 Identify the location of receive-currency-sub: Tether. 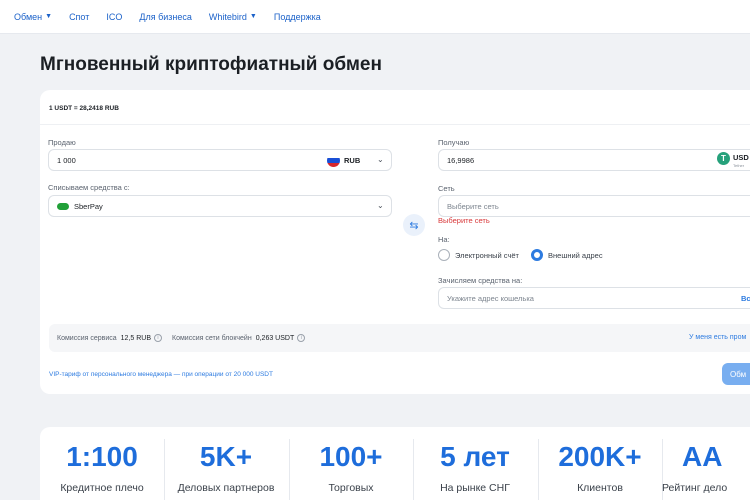
(739, 165).